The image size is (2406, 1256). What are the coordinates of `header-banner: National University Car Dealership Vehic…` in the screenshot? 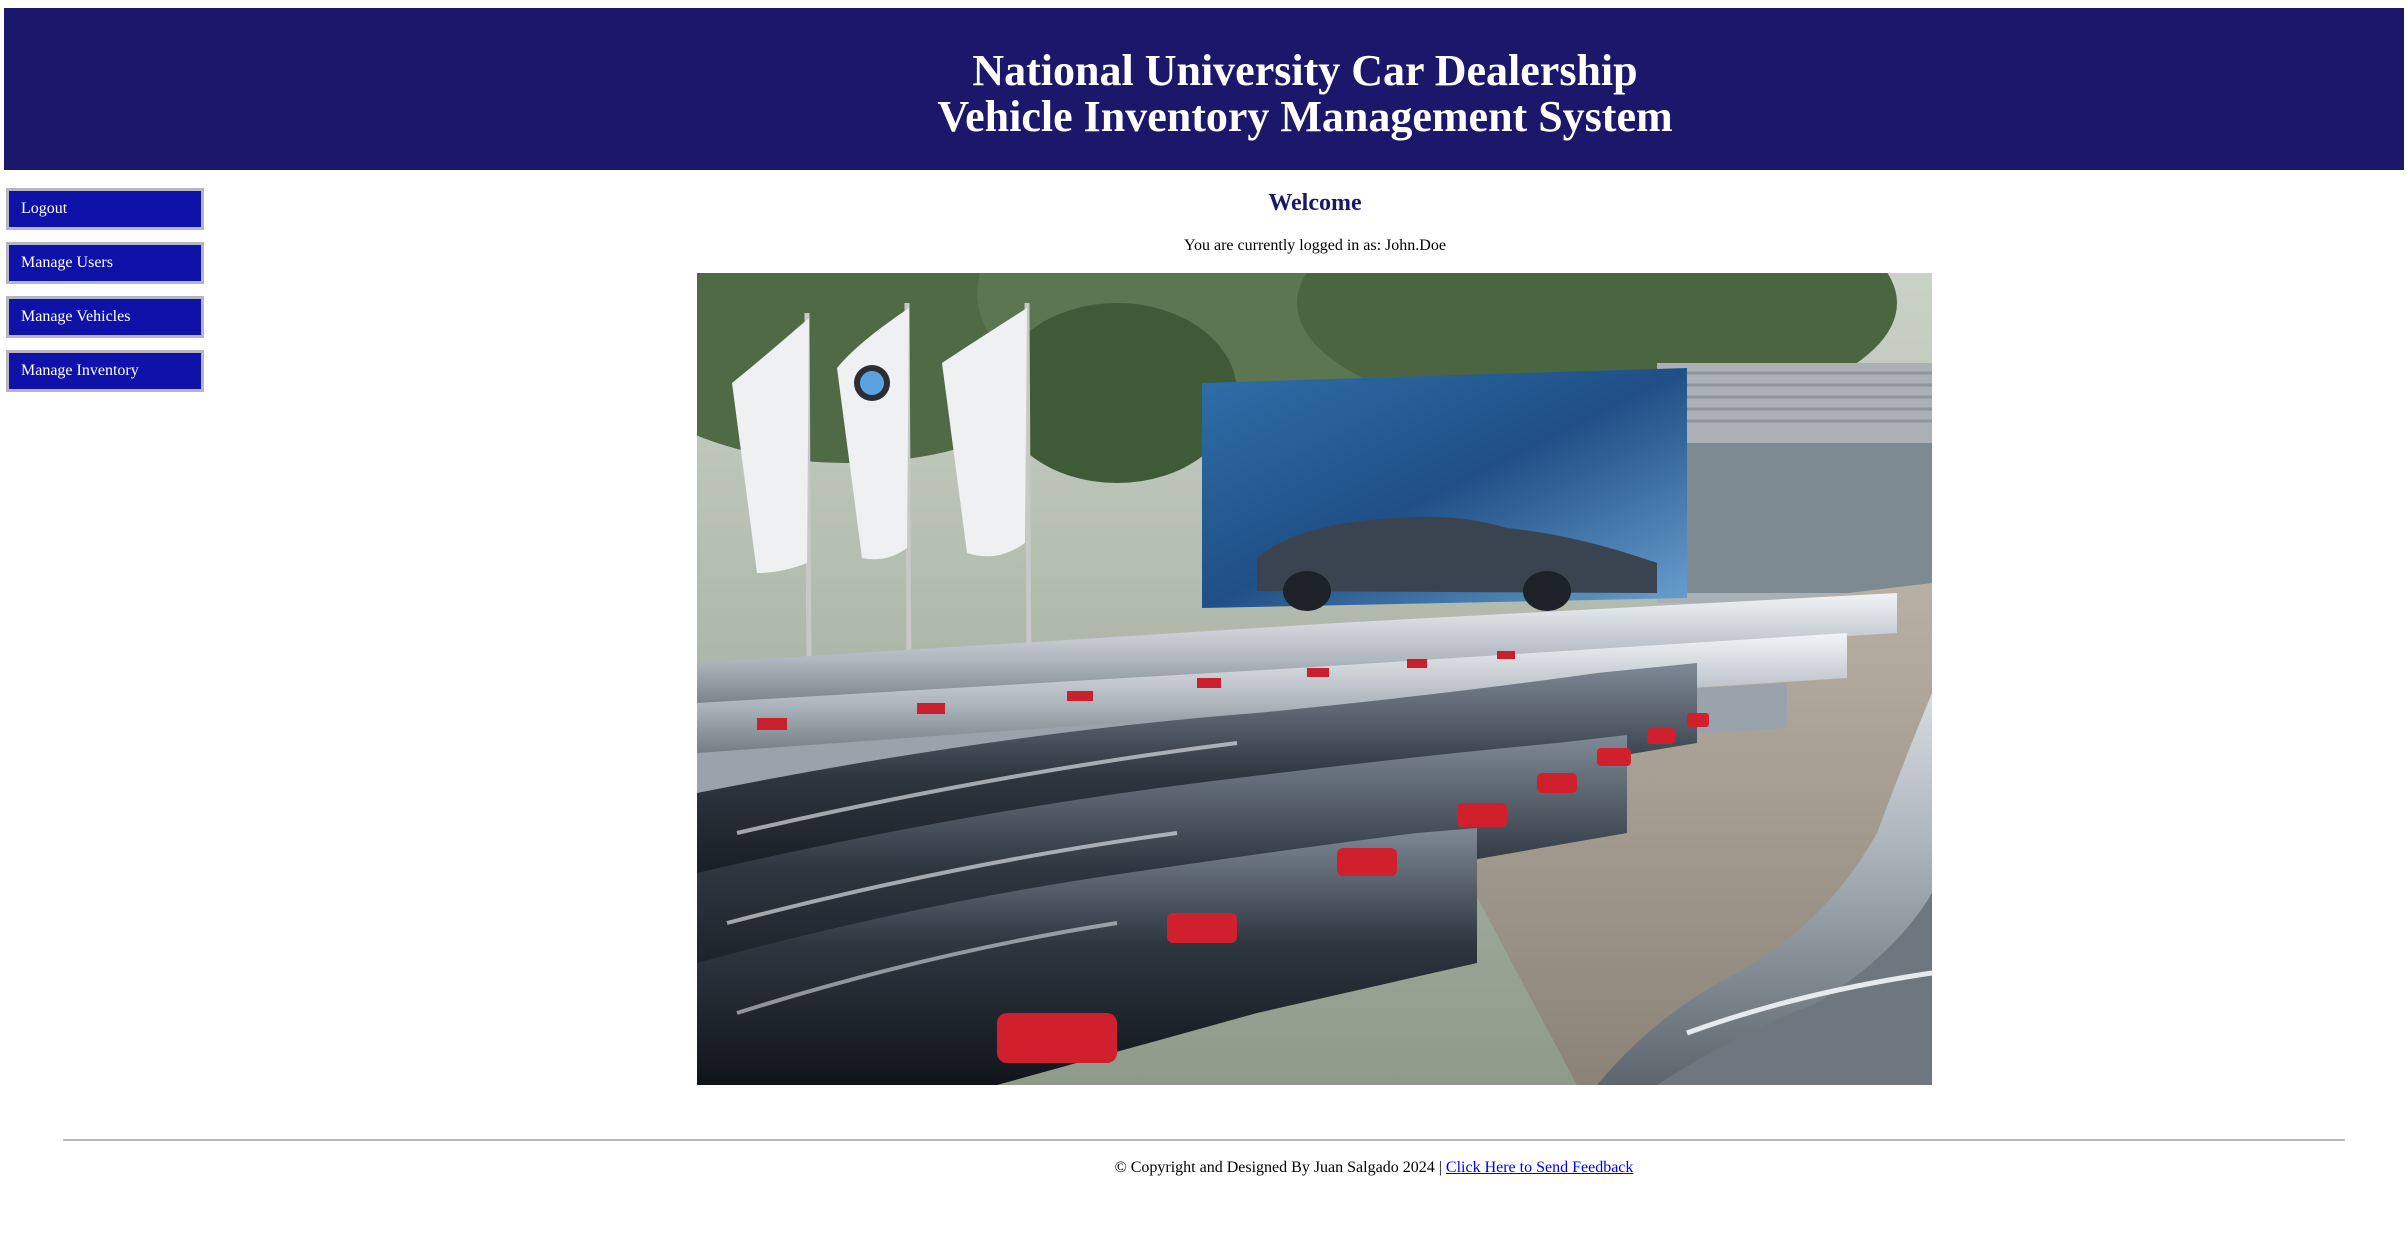 It's located at (1204, 89).